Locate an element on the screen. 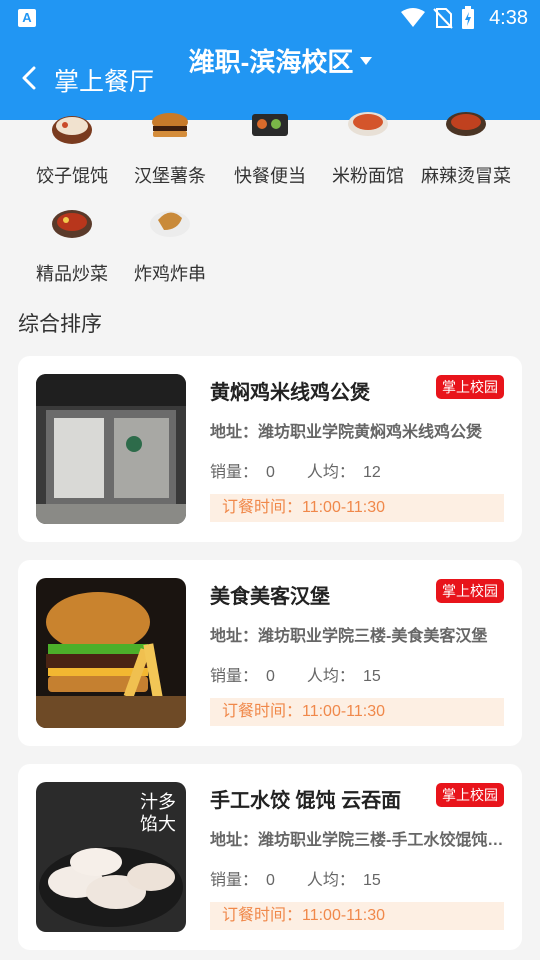 The width and height of the screenshot is (540, 960). stirfry-icon is located at coordinates (72, 224).